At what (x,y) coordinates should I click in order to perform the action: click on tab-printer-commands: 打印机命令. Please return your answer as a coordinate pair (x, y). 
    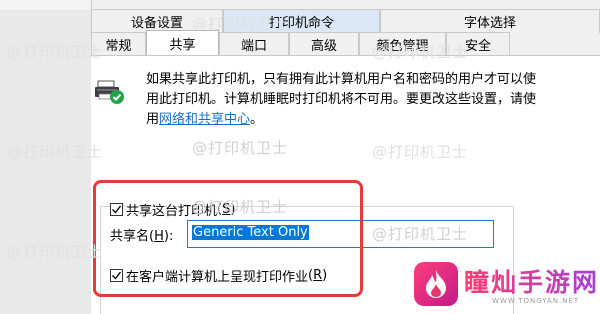
    Looking at the image, I should click on (301, 21).